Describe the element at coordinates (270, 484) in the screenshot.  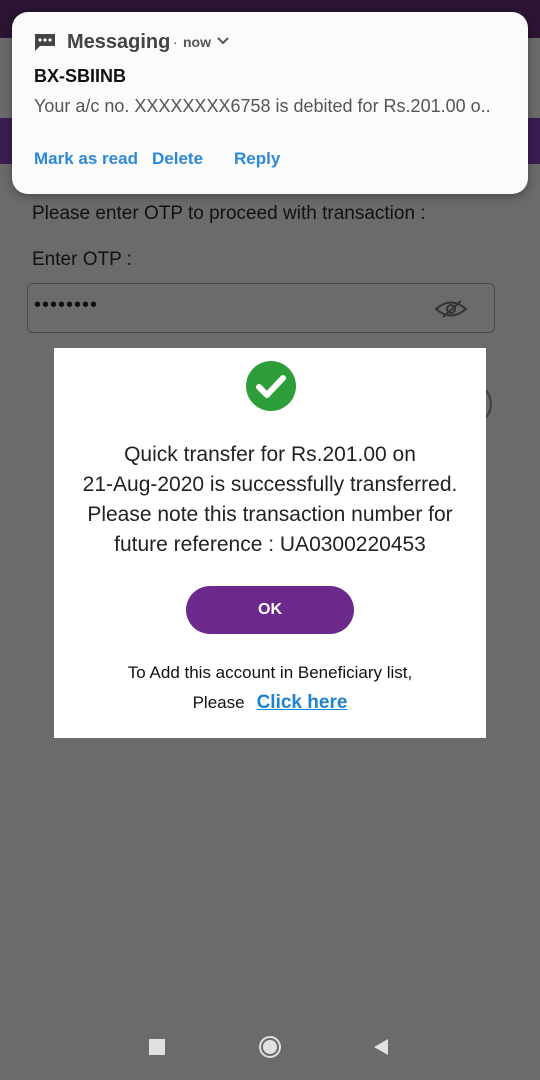
I see `success-message-line: 21-Aug-2020 is successfully transferred.` at that location.